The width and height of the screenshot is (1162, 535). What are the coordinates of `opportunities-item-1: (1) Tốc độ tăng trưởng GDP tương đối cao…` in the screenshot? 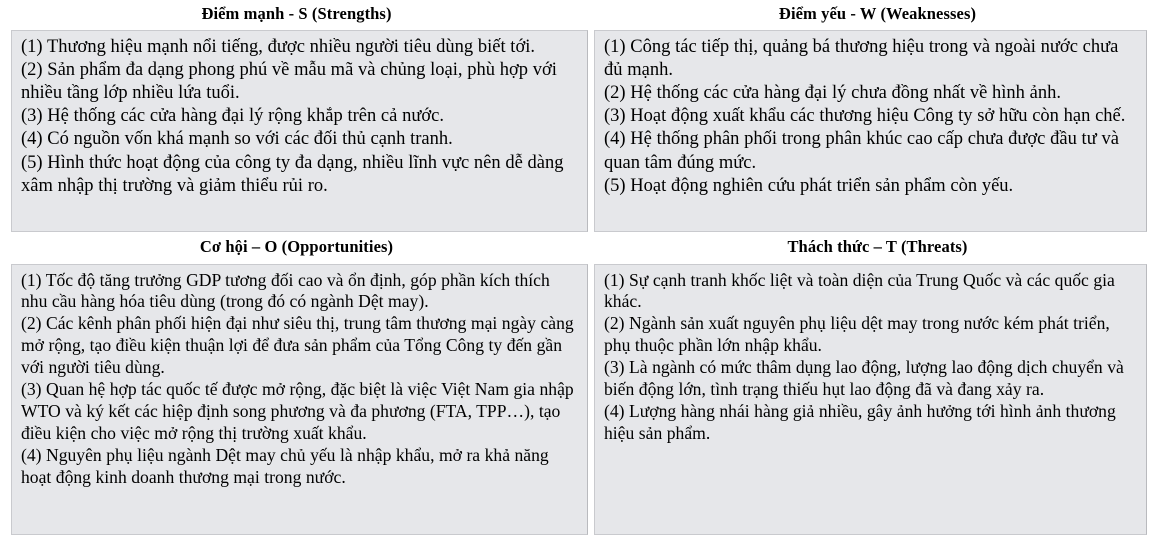 It's located at (285, 290).